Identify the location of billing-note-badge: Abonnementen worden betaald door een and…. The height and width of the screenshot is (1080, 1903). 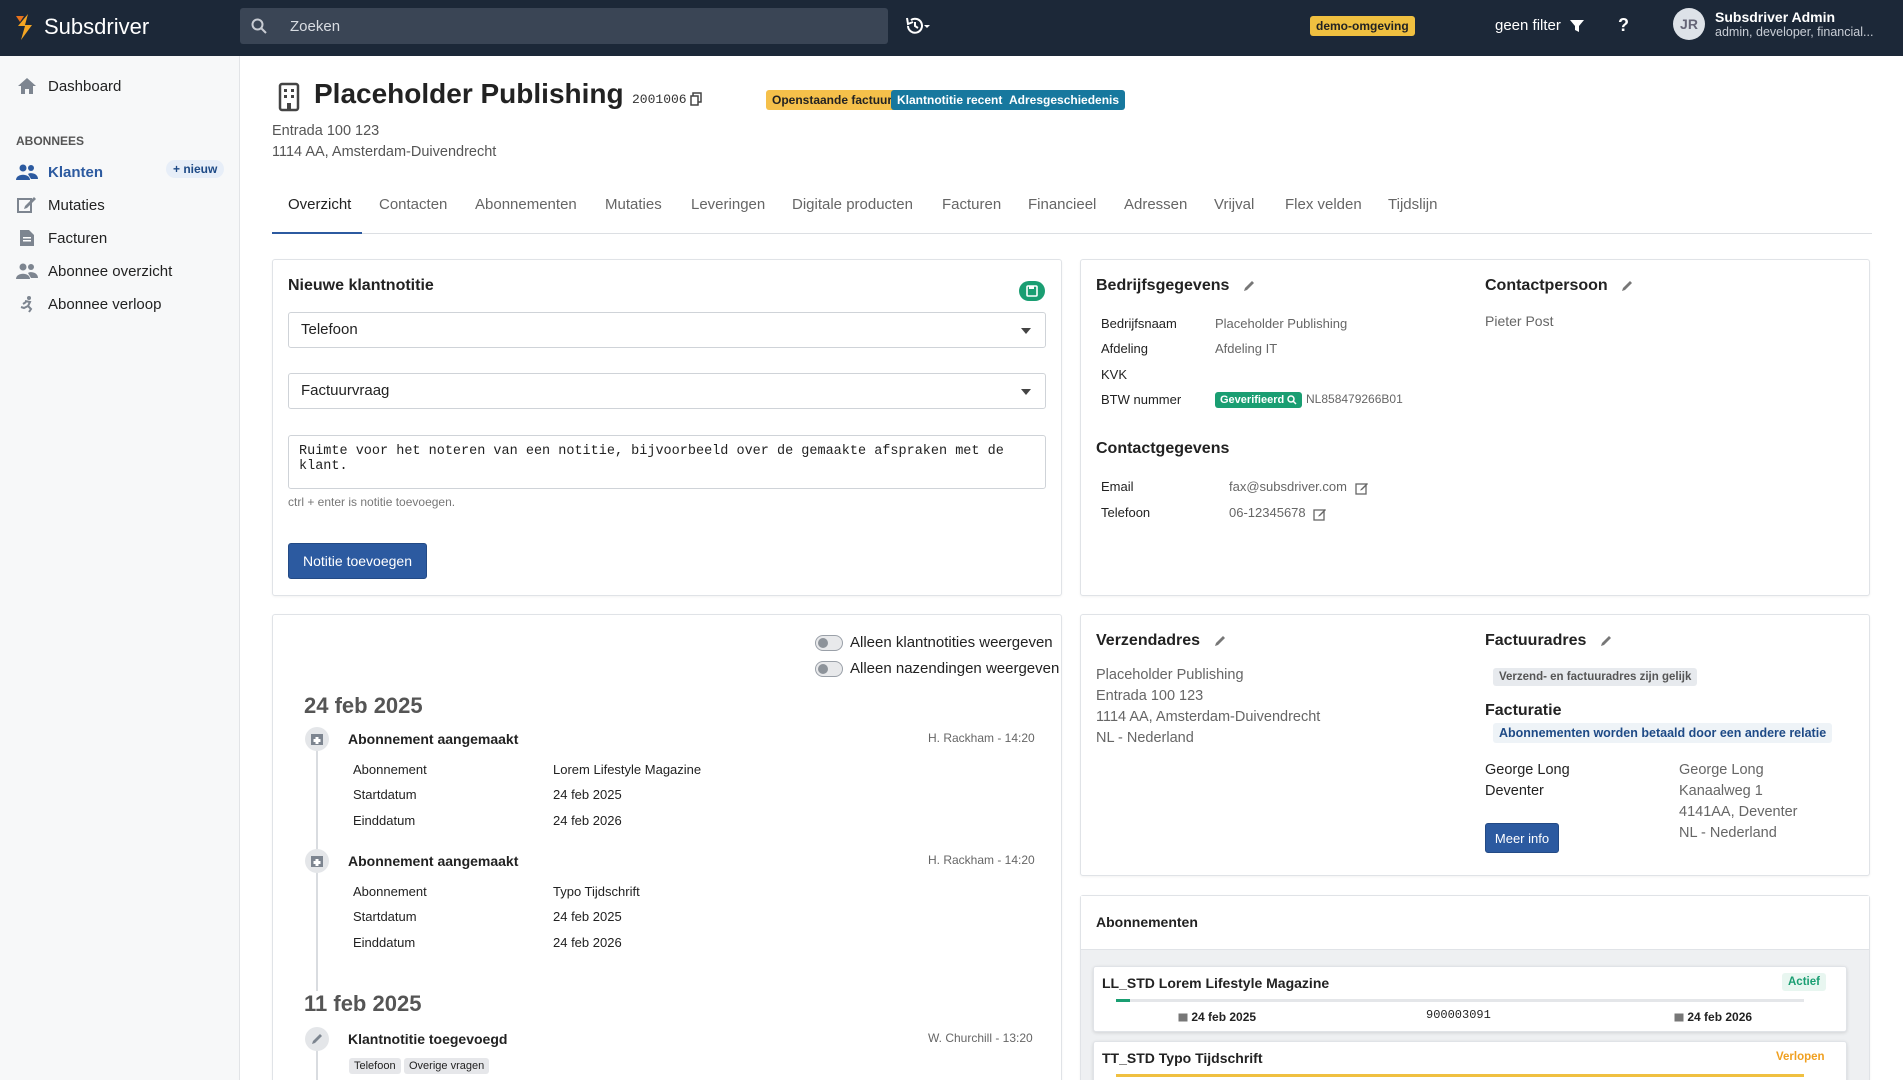
(1663, 733).